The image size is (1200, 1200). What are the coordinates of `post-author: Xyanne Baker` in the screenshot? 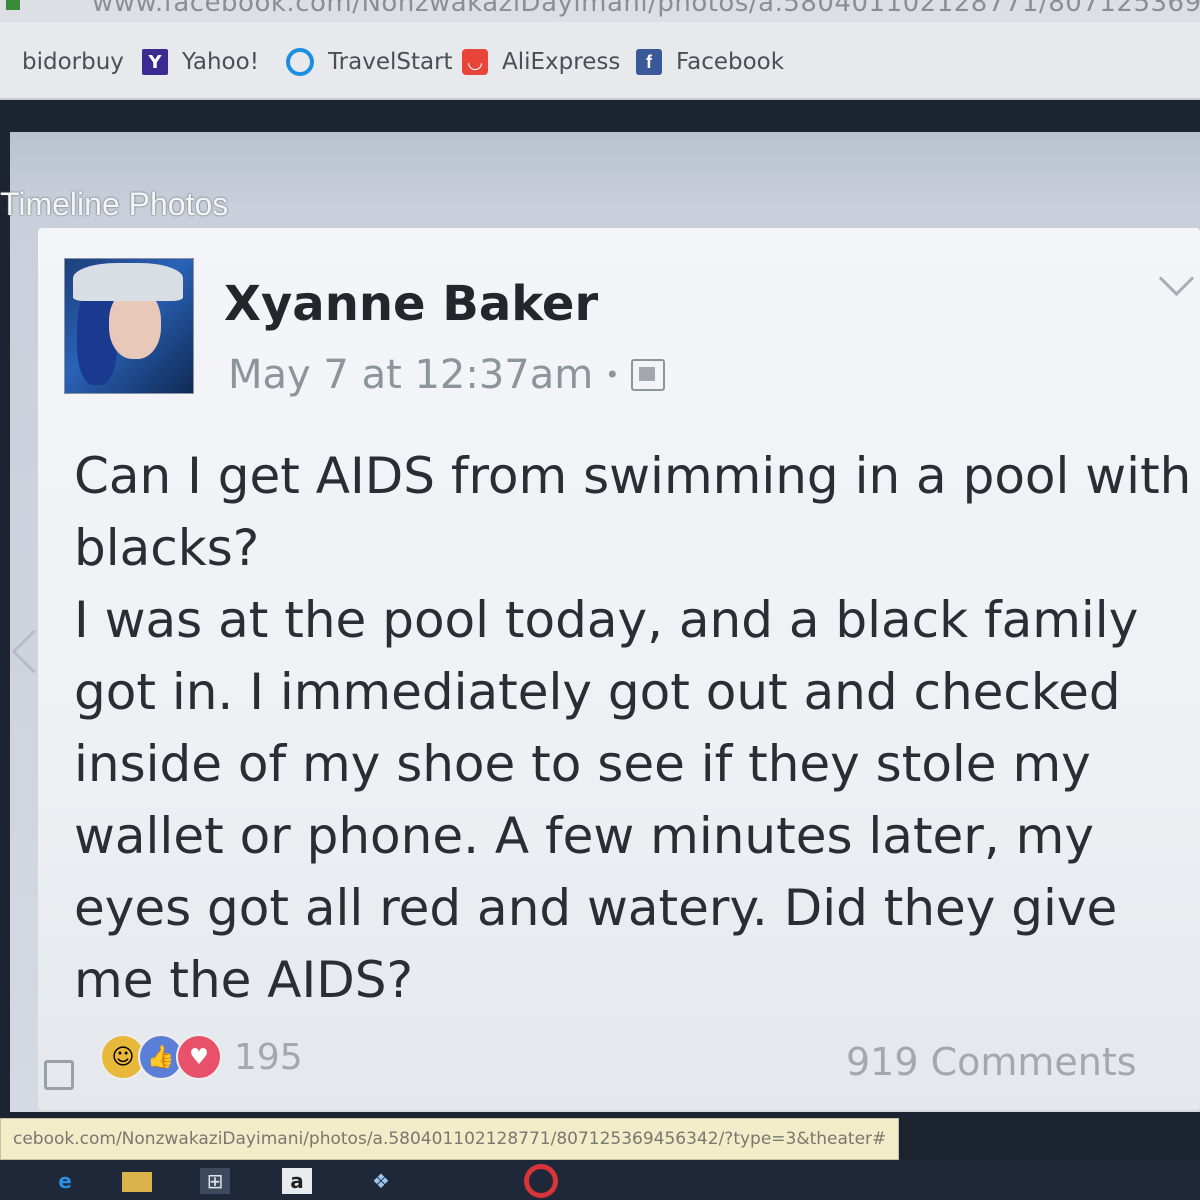 It's located at (411, 304).